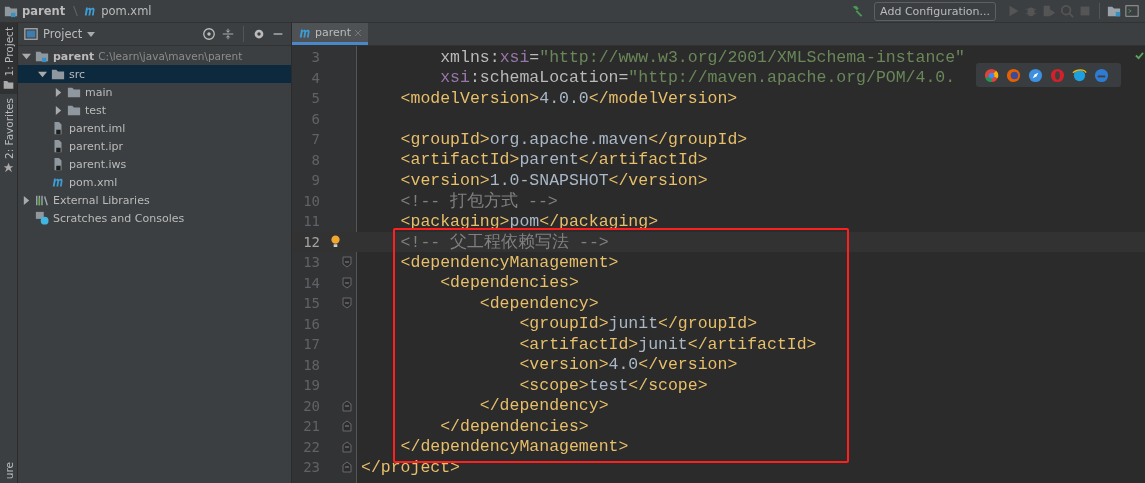 This screenshot has width=1145, height=483. I want to click on code-line: </project>, so click(410, 467).